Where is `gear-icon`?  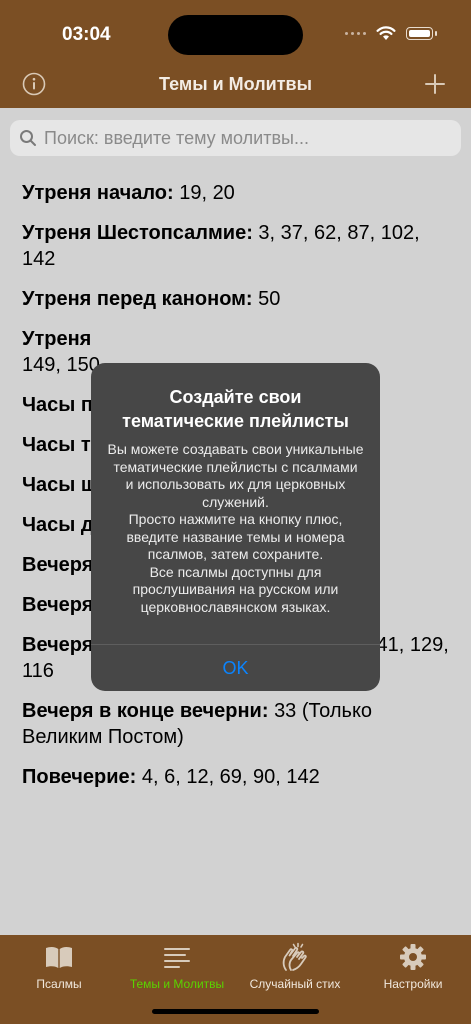
gear-icon is located at coordinates (413, 957).